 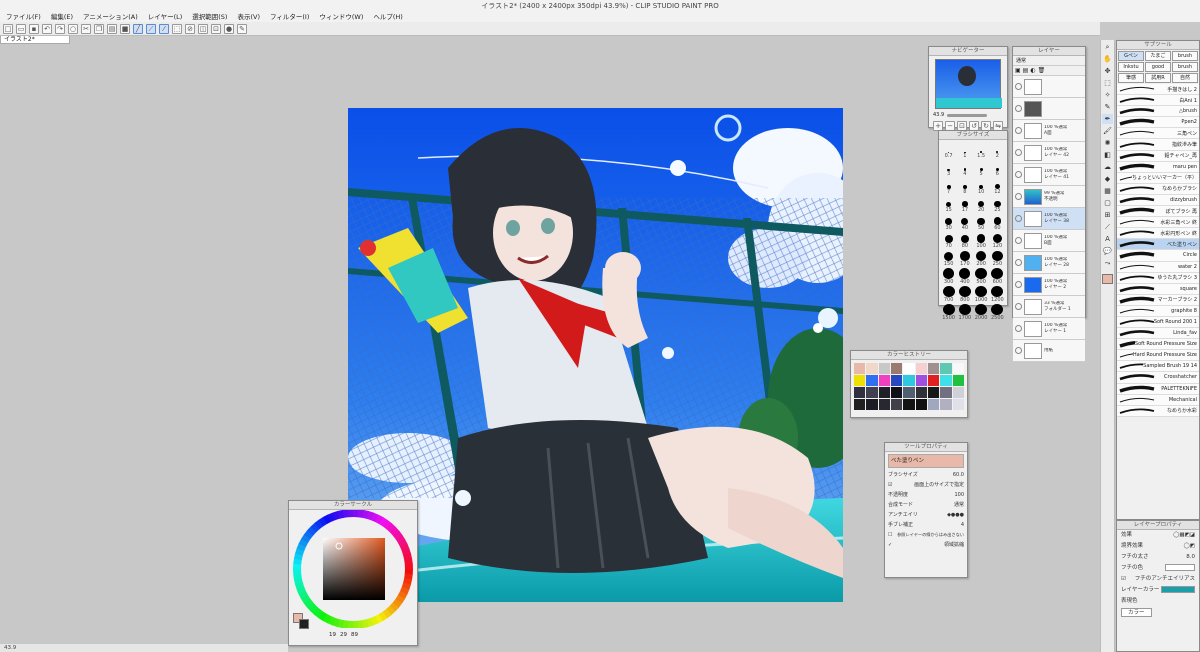 I want to click on brush-size-option: 60, so click(x=997, y=222).